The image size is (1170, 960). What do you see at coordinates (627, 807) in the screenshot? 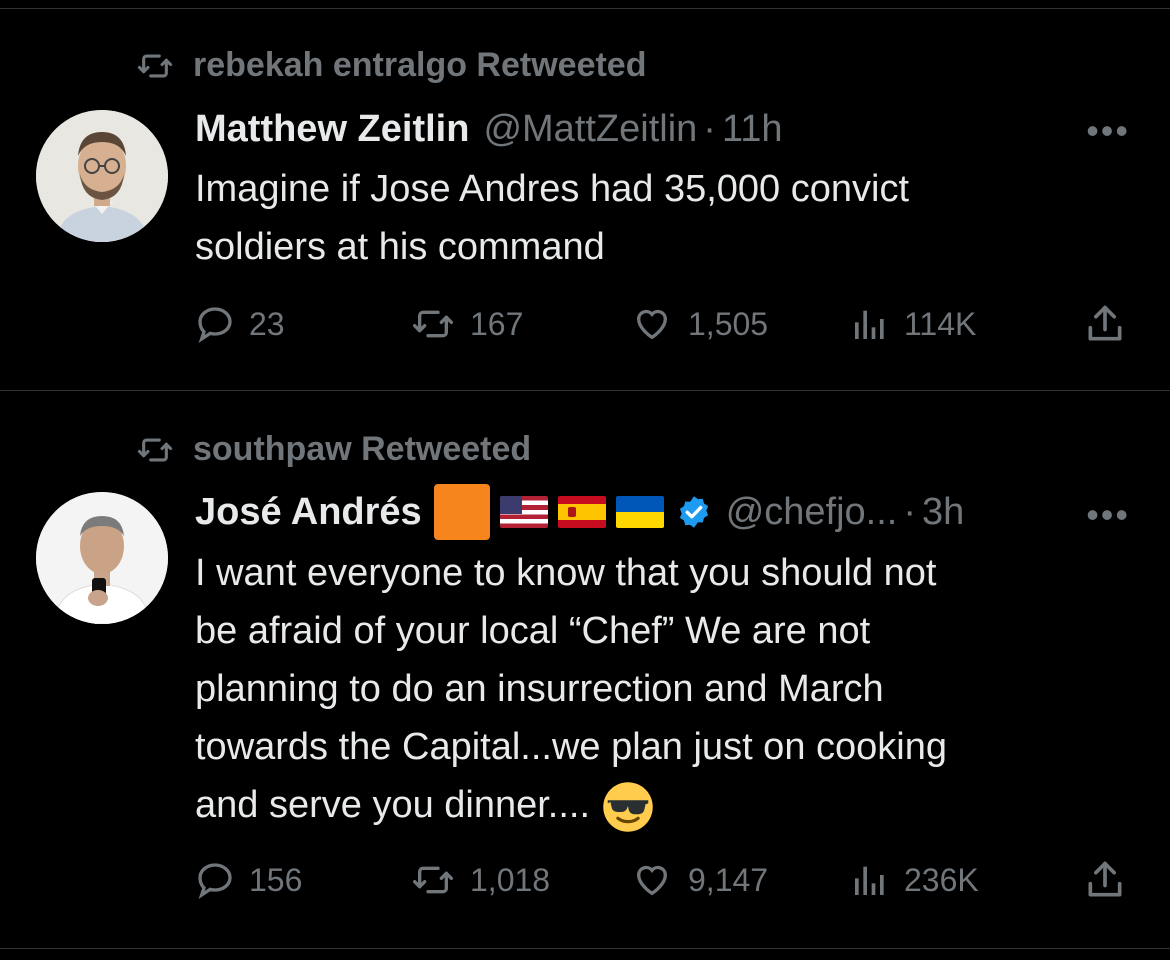
I see `sunglasses-emoji` at bounding box center [627, 807].